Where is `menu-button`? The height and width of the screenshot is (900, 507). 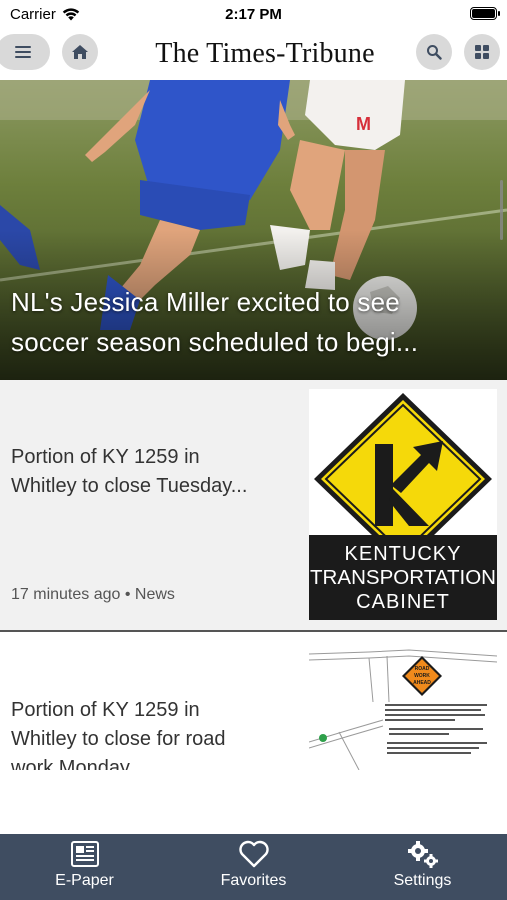 menu-button is located at coordinates (25, 52).